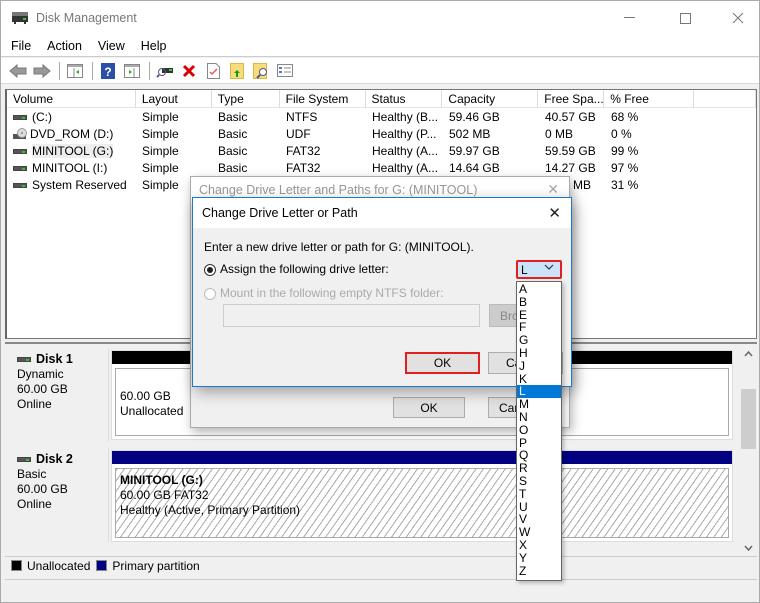 This screenshot has height=603, width=760. What do you see at coordinates (539, 269) in the screenshot?
I see `drive-letter-combobox: L` at bounding box center [539, 269].